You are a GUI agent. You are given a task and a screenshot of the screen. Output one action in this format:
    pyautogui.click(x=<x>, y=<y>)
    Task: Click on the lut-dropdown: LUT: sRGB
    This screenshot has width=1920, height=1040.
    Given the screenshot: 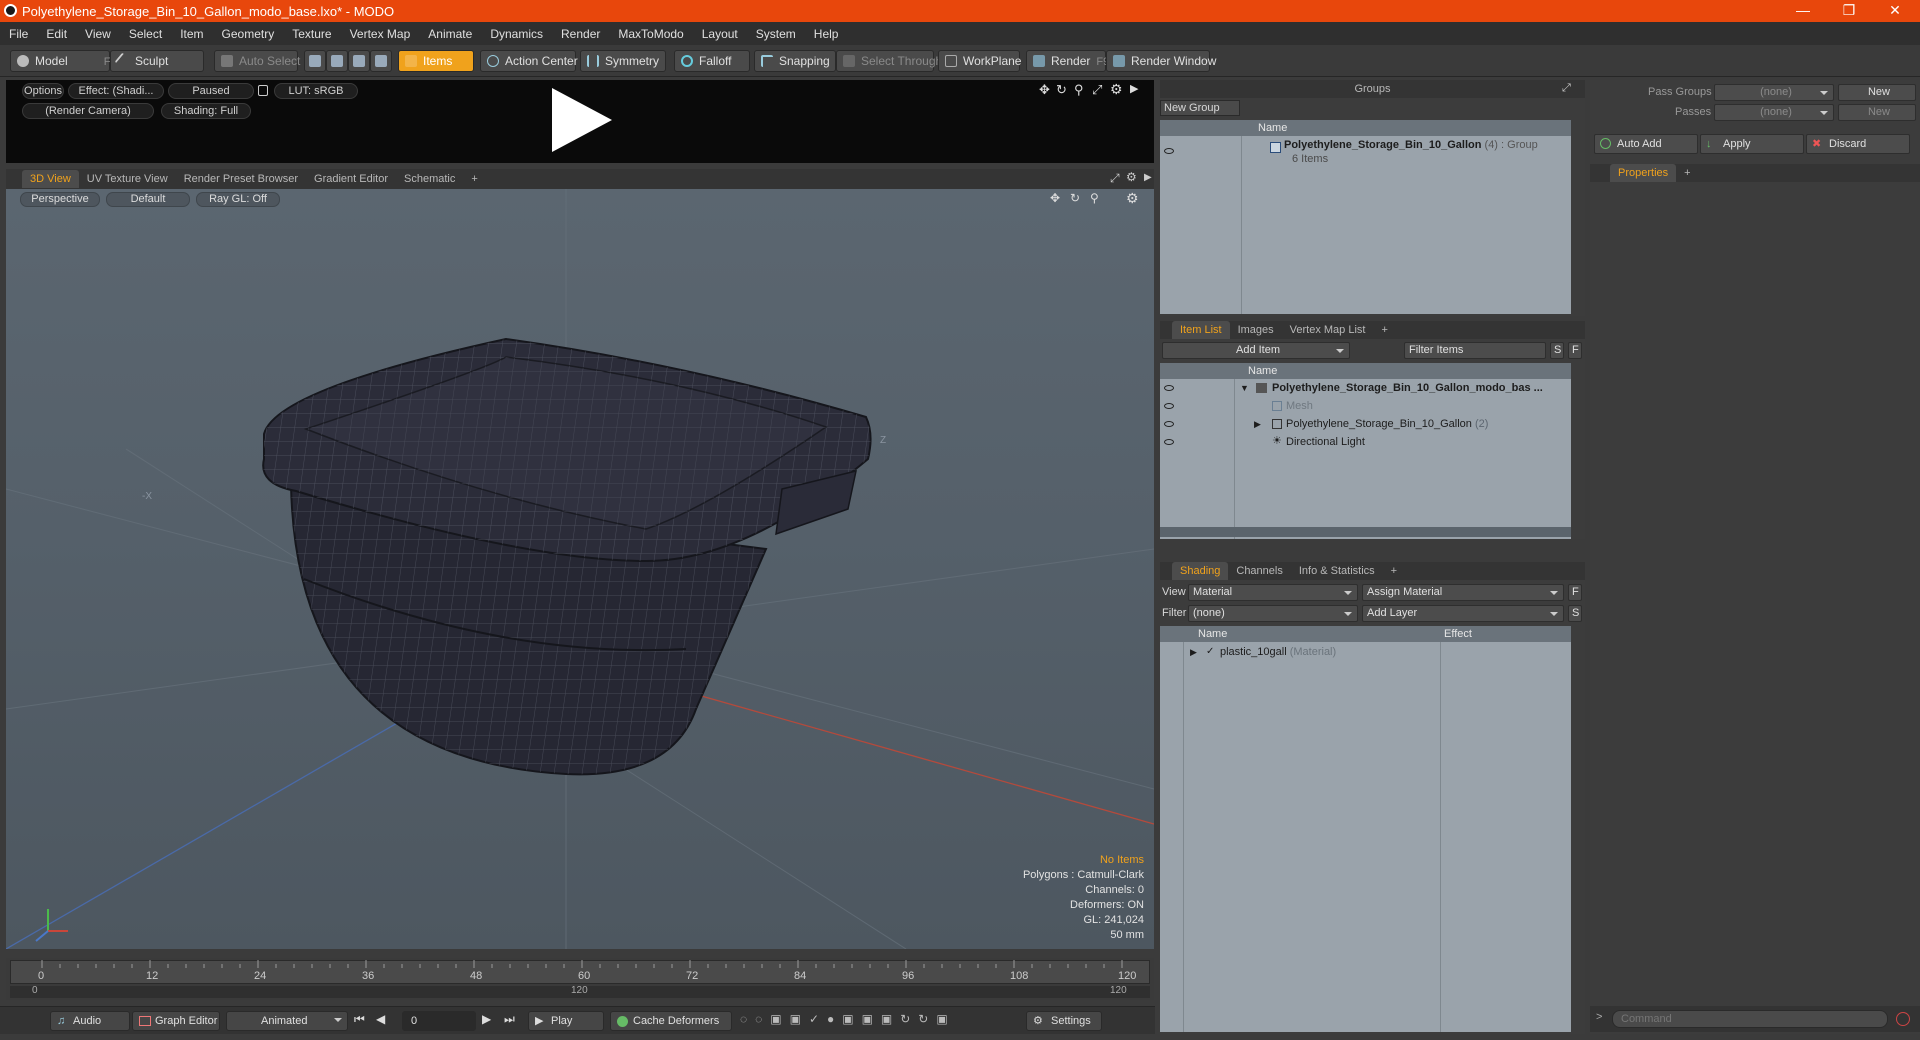 What is the action you would take?
    pyautogui.click(x=316, y=91)
    